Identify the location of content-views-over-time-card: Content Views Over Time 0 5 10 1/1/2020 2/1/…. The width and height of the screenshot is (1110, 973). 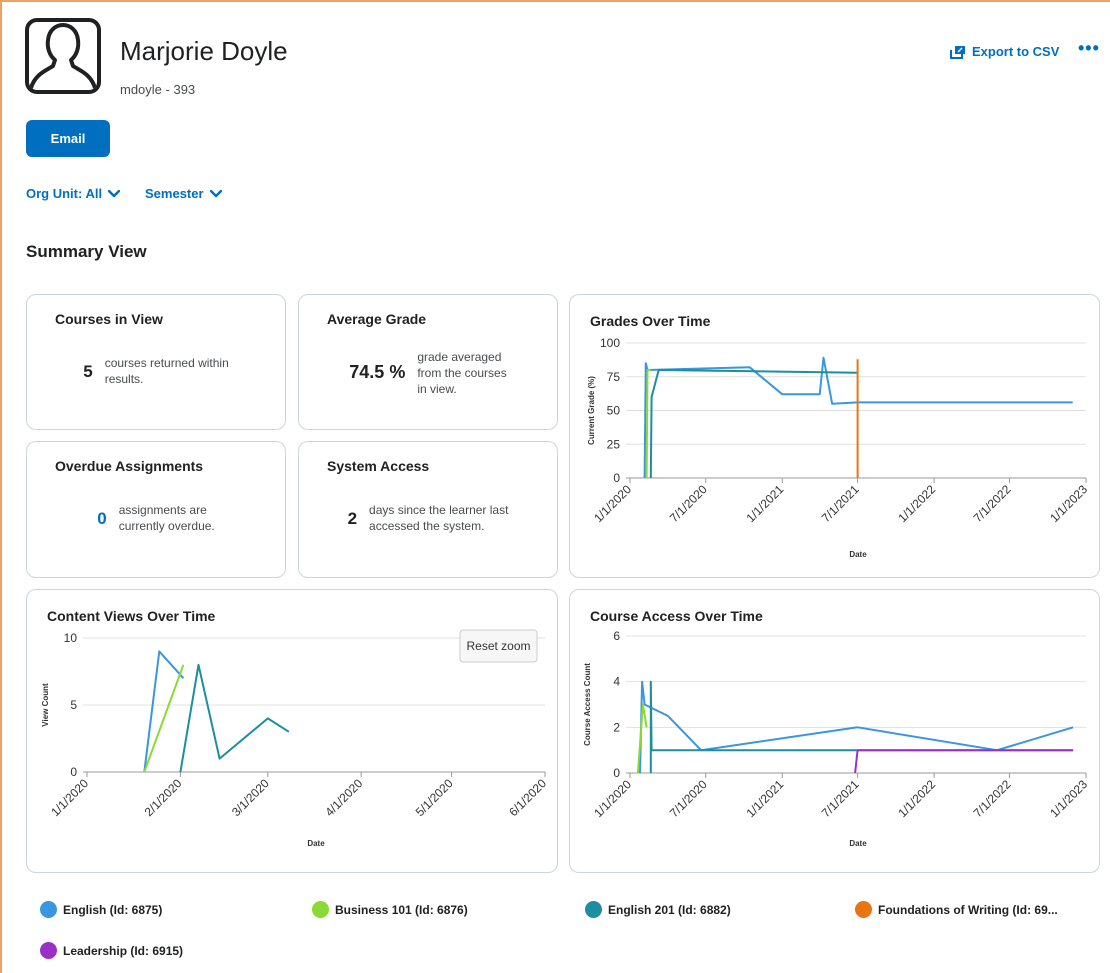
(292, 731).